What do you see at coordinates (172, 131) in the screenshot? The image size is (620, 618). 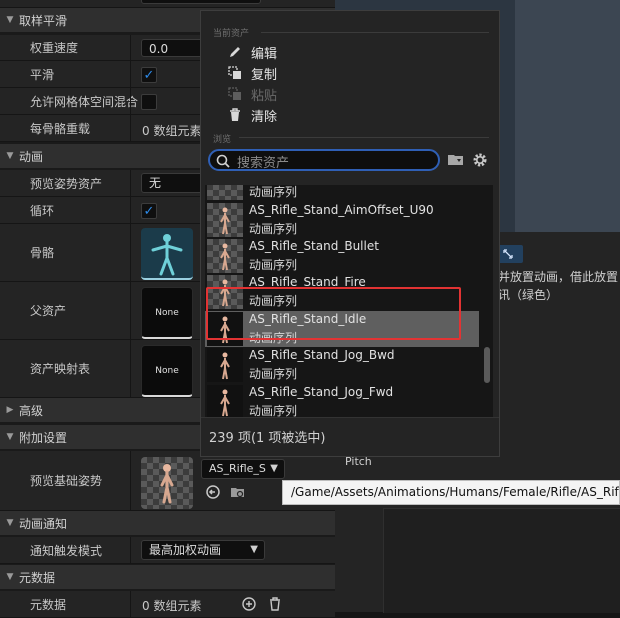 I see `per-bone-count: 0 数组元素` at bounding box center [172, 131].